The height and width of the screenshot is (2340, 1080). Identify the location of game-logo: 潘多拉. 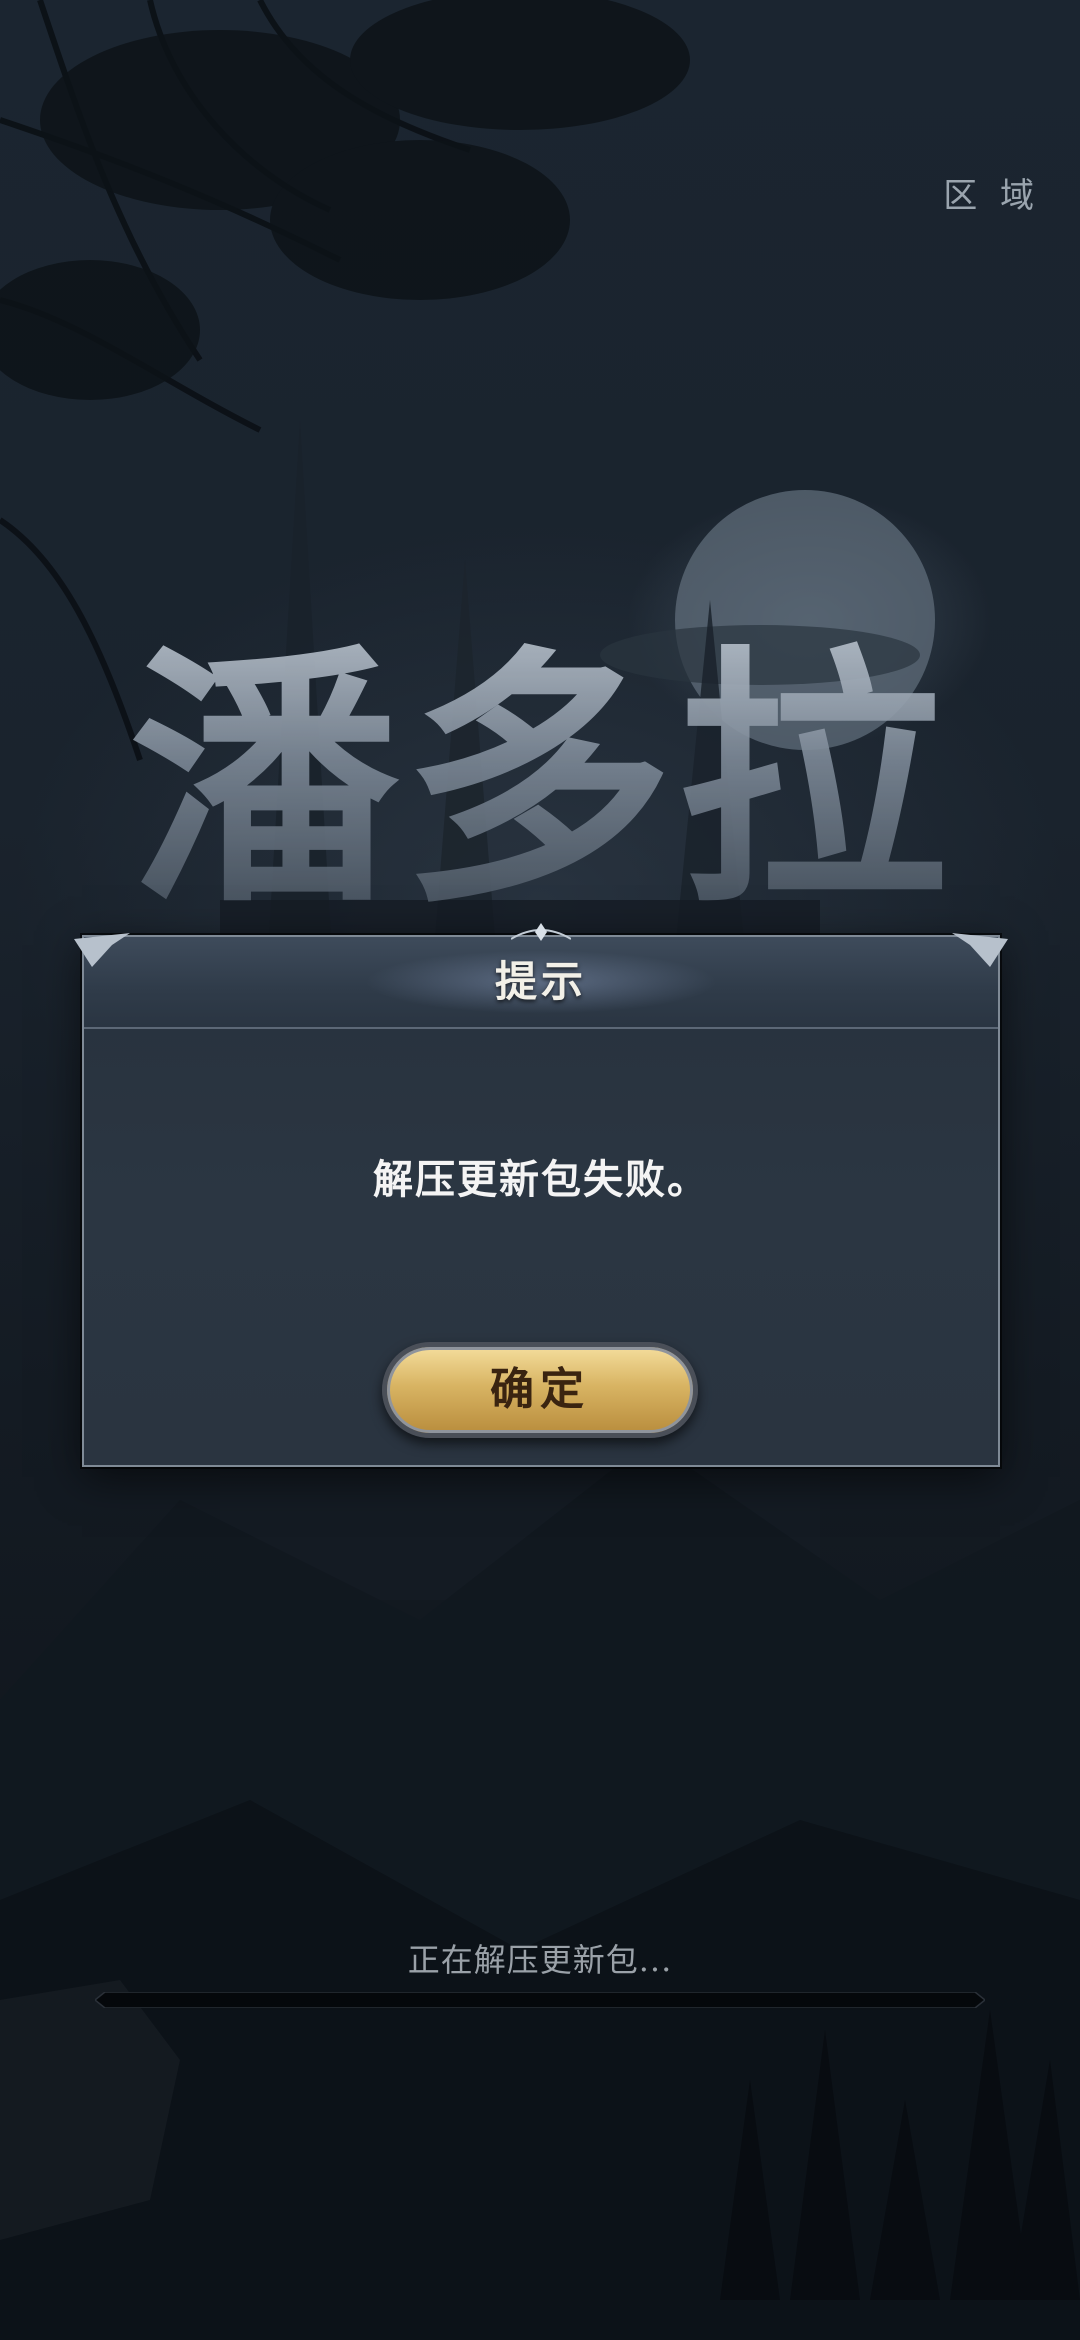
(540, 780).